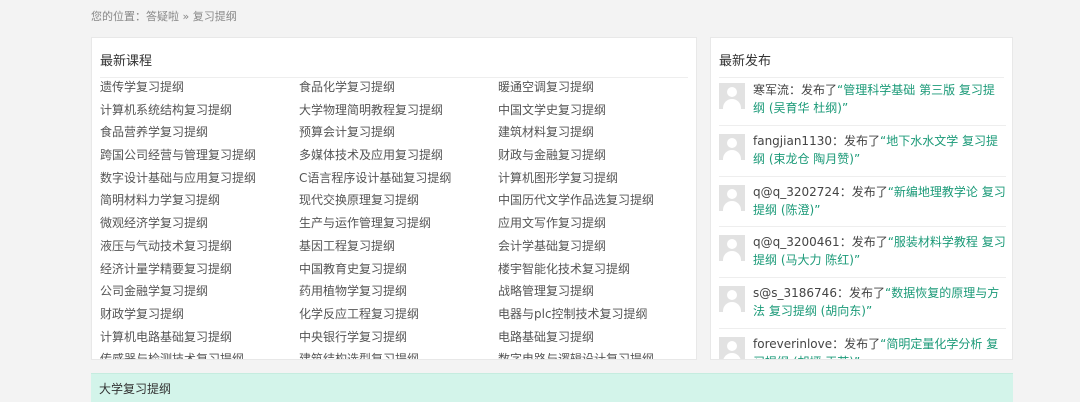  Describe the element at coordinates (597, 246) in the screenshot. I see `course-link: 会计学基础复习提纲` at that location.